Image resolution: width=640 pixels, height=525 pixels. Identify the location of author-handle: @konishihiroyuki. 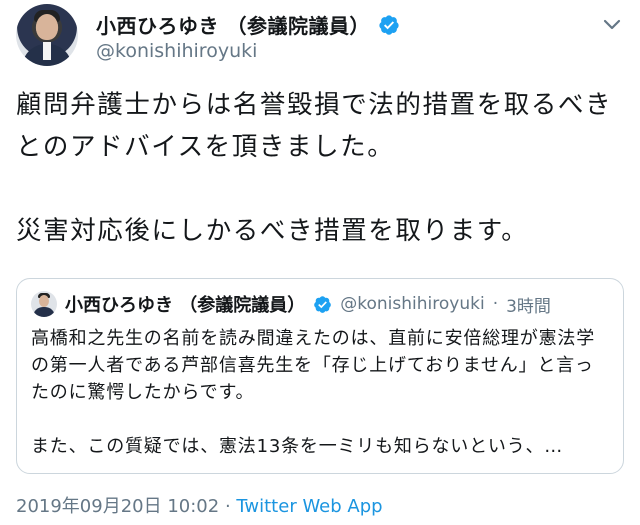
(176, 51).